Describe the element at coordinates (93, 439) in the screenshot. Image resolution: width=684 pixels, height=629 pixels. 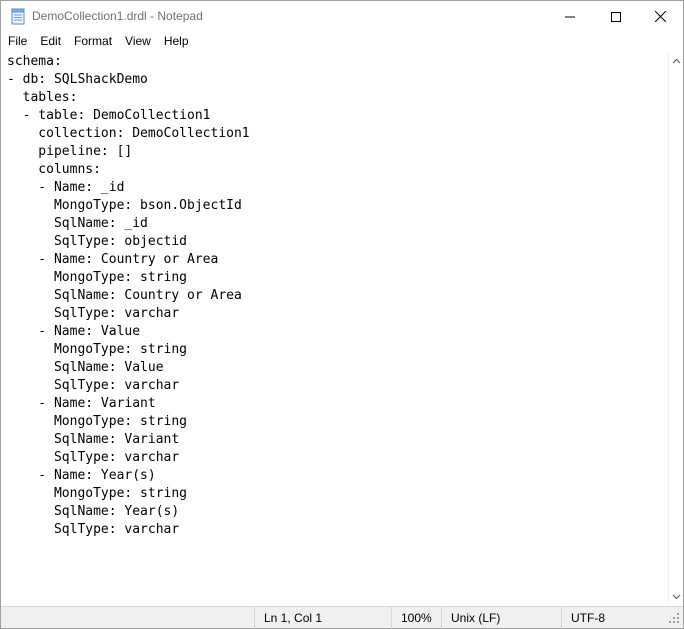
I see `editor-line: SqlName: Variant` at that location.